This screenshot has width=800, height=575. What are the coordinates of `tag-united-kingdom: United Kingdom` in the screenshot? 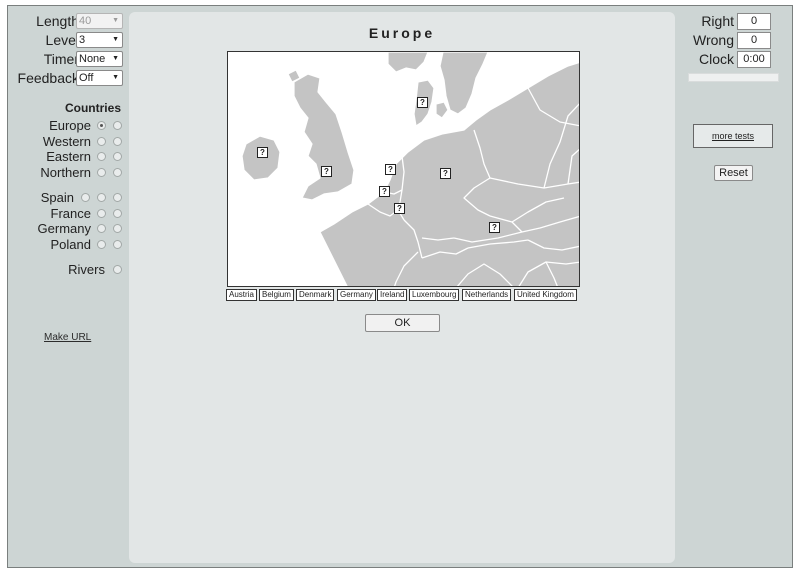 It's located at (545, 295).